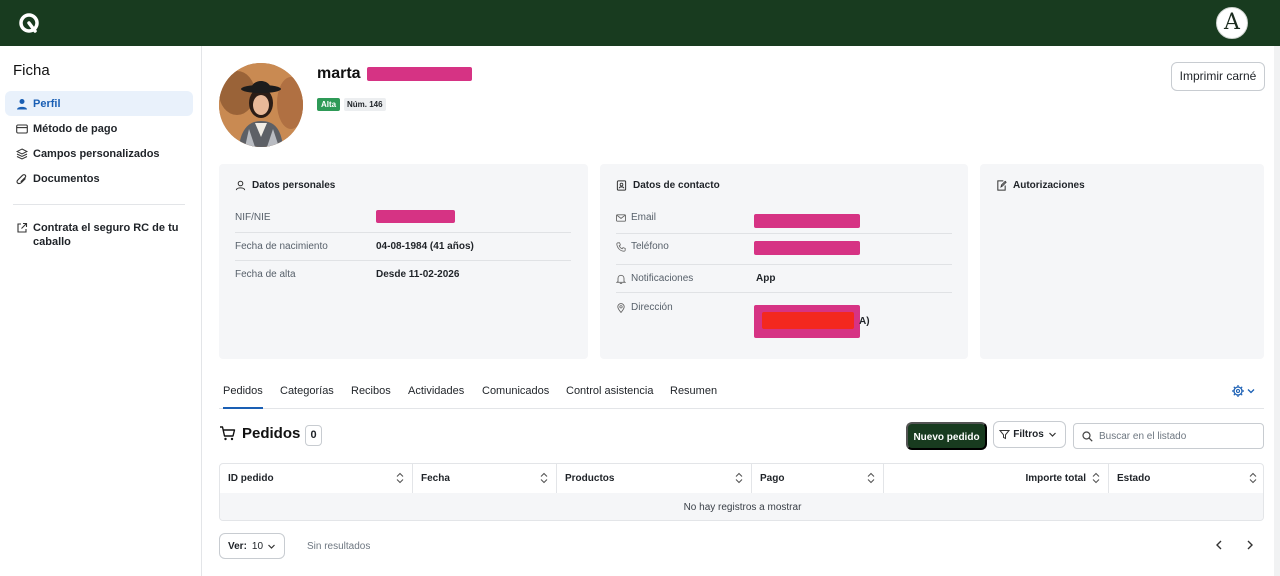 The width and height of the screenshot is (1280, 576). I want to click on birthdate-label: Fecha de nacimiento, so click(281, 246).